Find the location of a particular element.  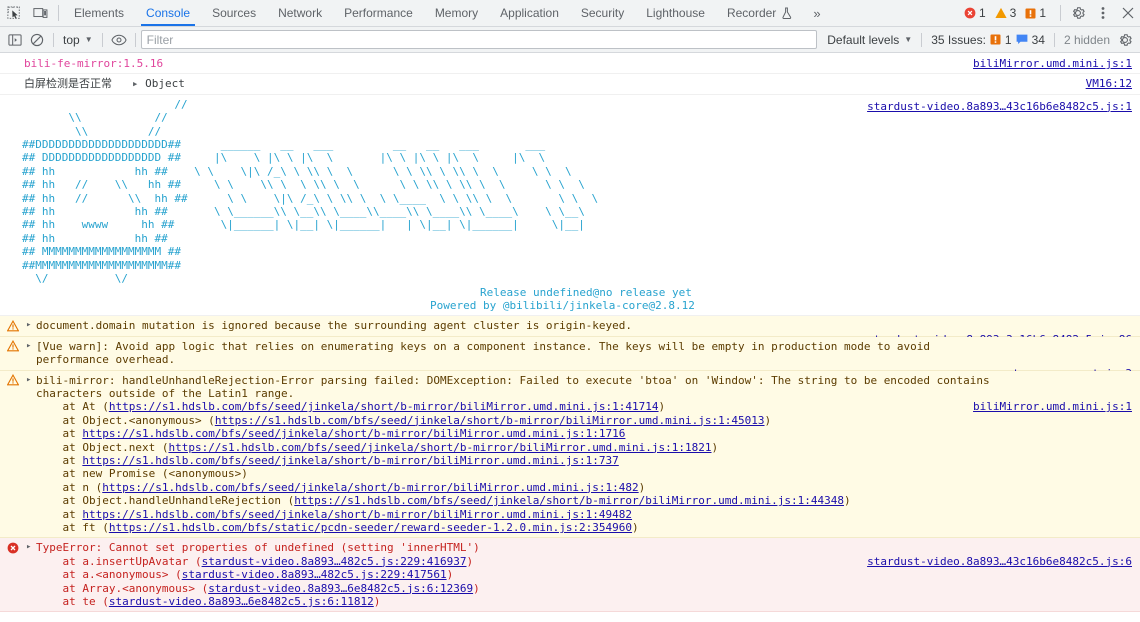

issue-speech-bubble-icon is located at coordinates (1022, 39).